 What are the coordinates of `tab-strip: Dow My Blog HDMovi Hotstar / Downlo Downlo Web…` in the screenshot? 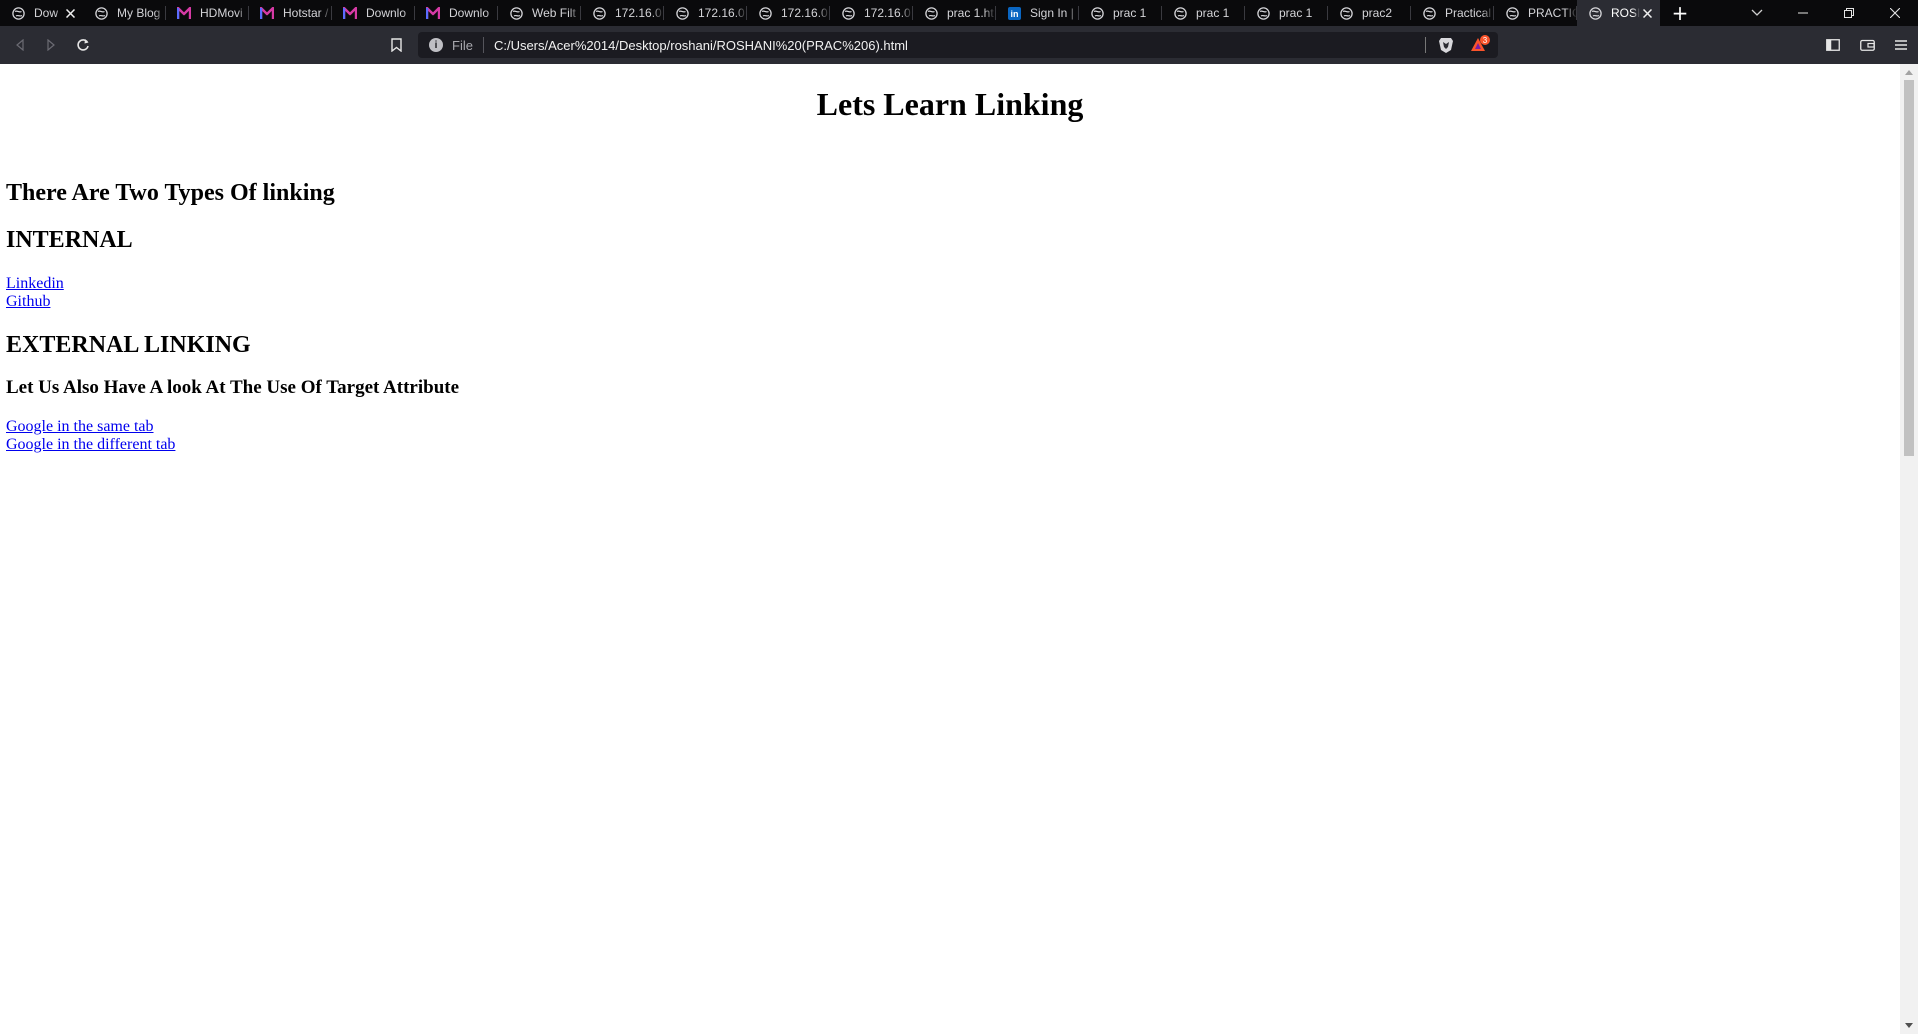 It's located at (959, 13).